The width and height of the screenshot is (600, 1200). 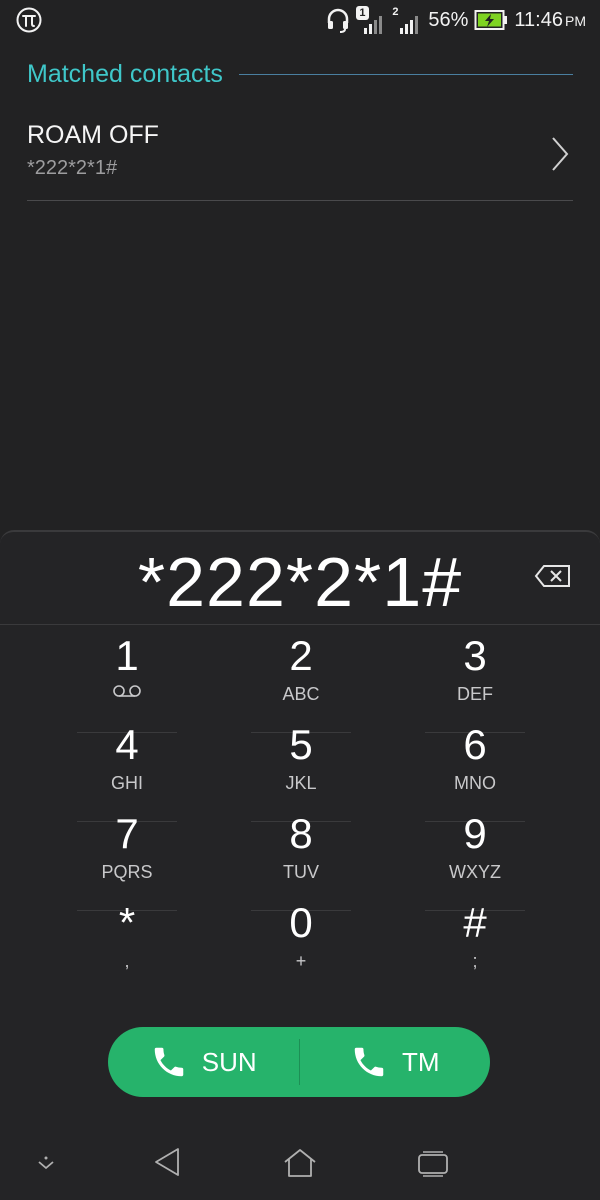 I want to click on status-icons: 1 2 56% 11:46 PM, so click(x=456, y=20).